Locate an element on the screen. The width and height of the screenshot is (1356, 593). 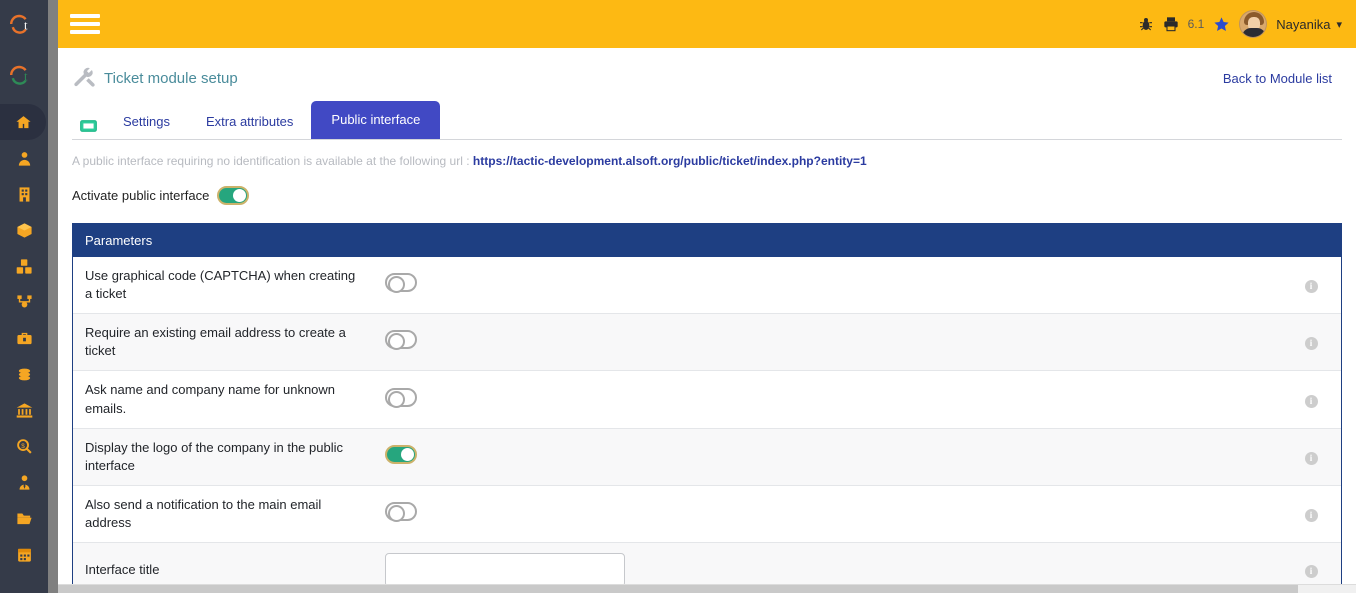
sidebar-scrollbar is located at coordinates (53, 296).